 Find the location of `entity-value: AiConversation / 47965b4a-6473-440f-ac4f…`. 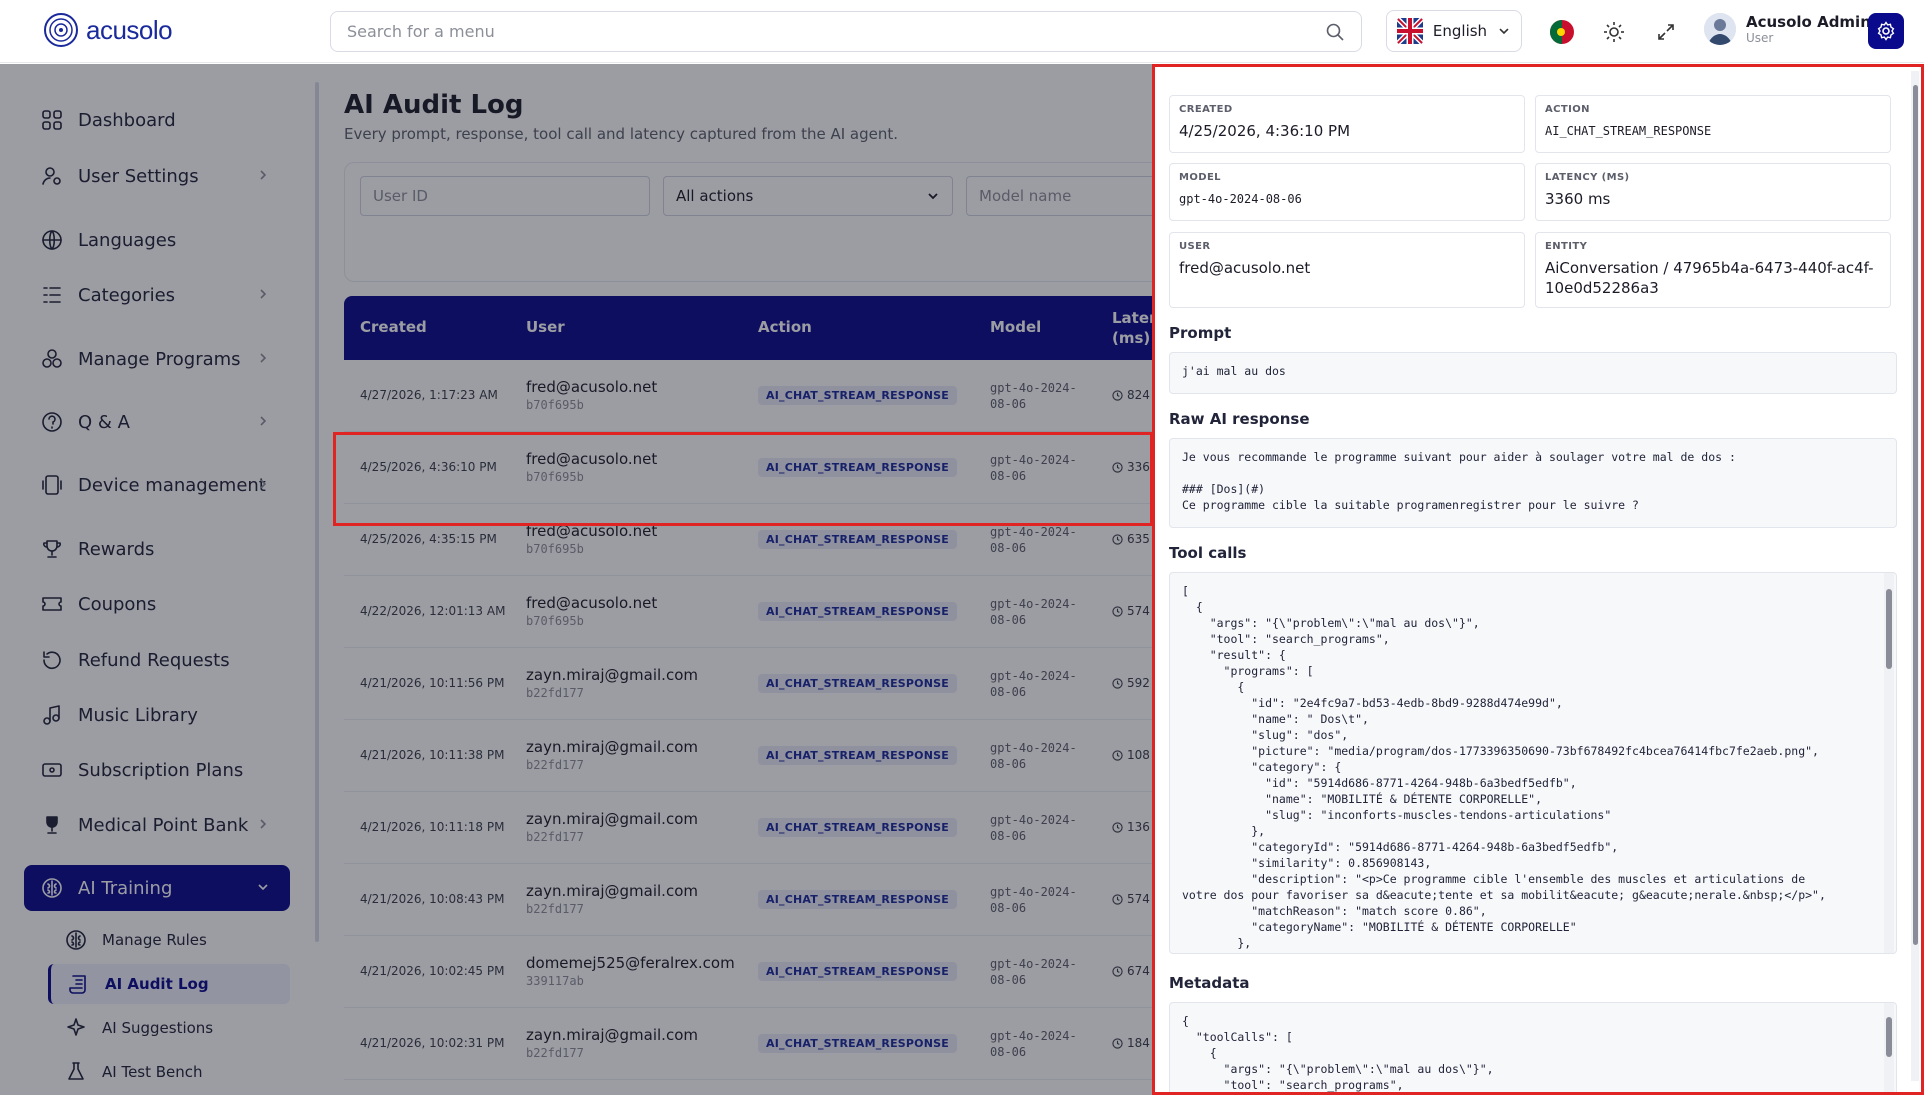

entity-value: AiConversation / 47965b4a-6473-440f-ac4f… is located at coordinates (1709, 278).